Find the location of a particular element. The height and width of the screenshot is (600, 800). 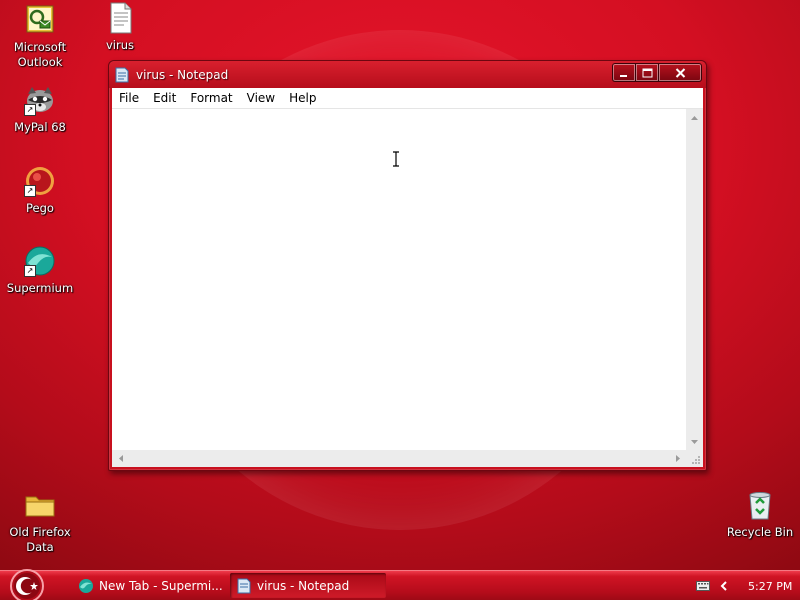

desktop-icon-virus: virus is located at coordinates (120, 27).